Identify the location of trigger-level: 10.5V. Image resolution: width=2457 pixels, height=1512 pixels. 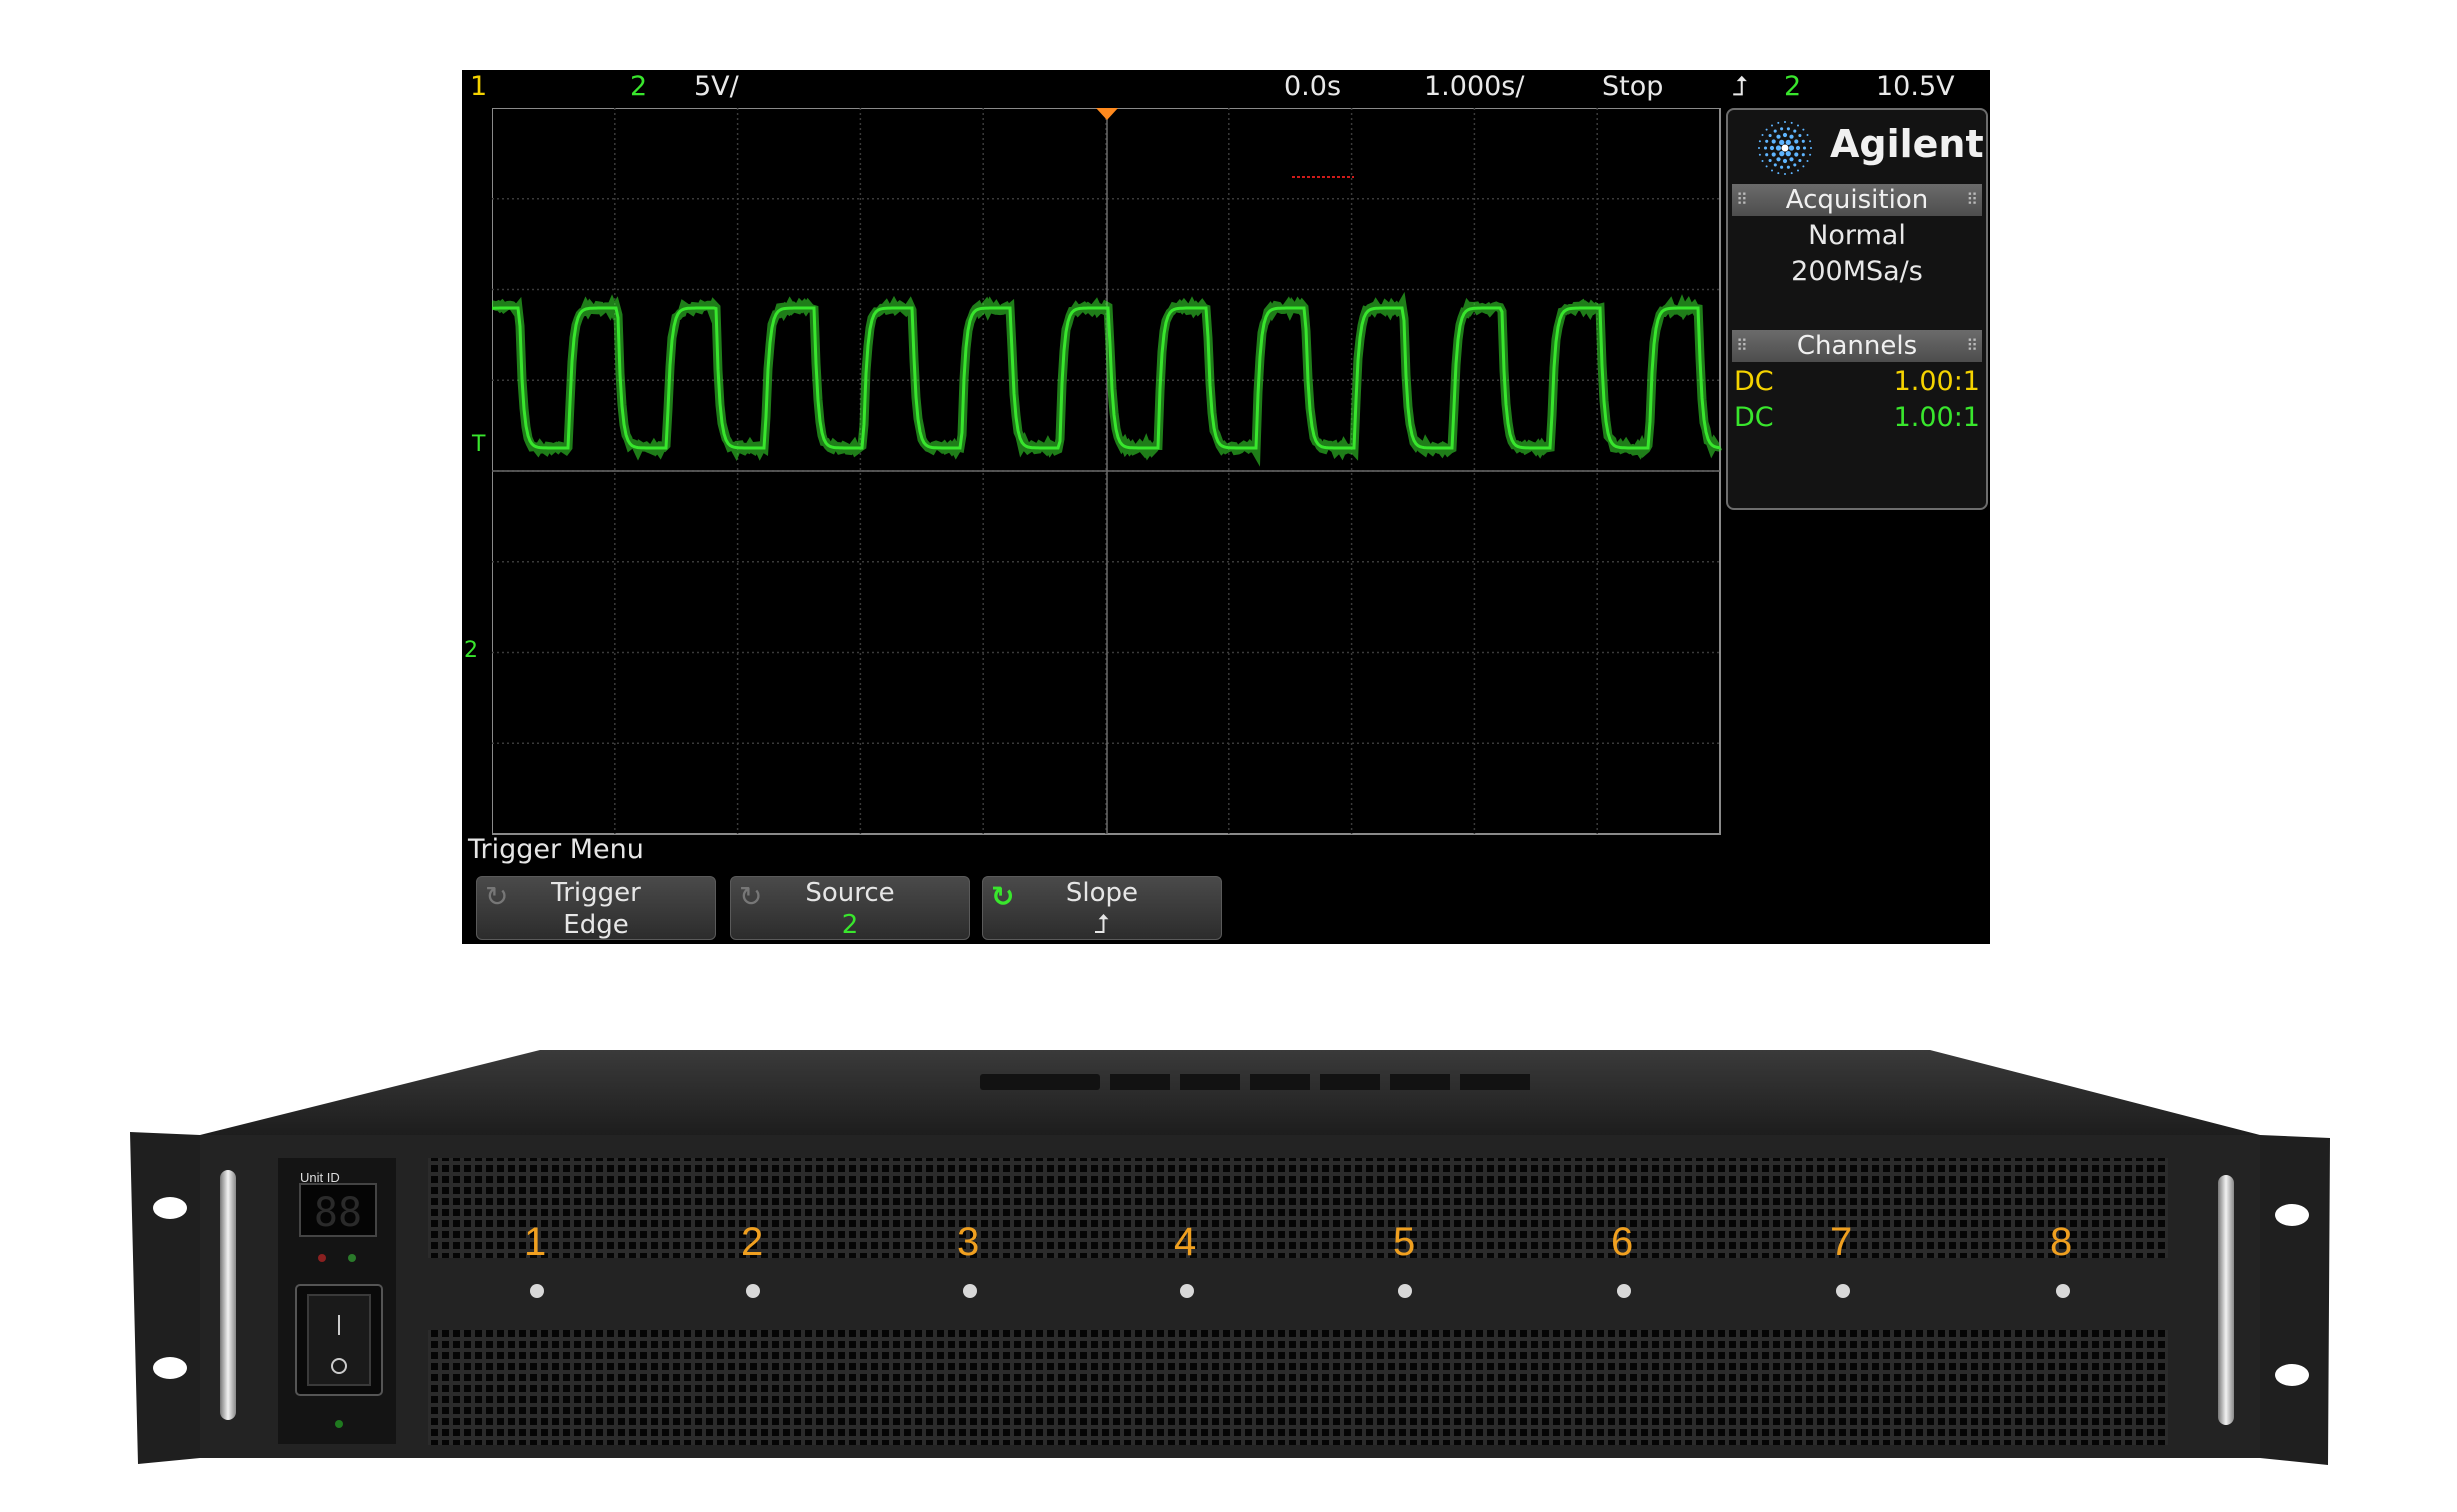
(1915, 87).